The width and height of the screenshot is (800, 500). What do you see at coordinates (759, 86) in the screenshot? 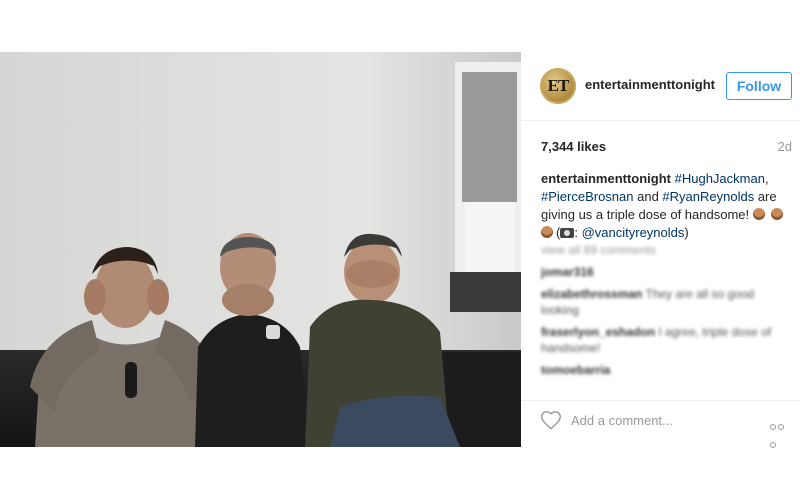
I see `follow-button: Follow` at bounding box center [759, 86].